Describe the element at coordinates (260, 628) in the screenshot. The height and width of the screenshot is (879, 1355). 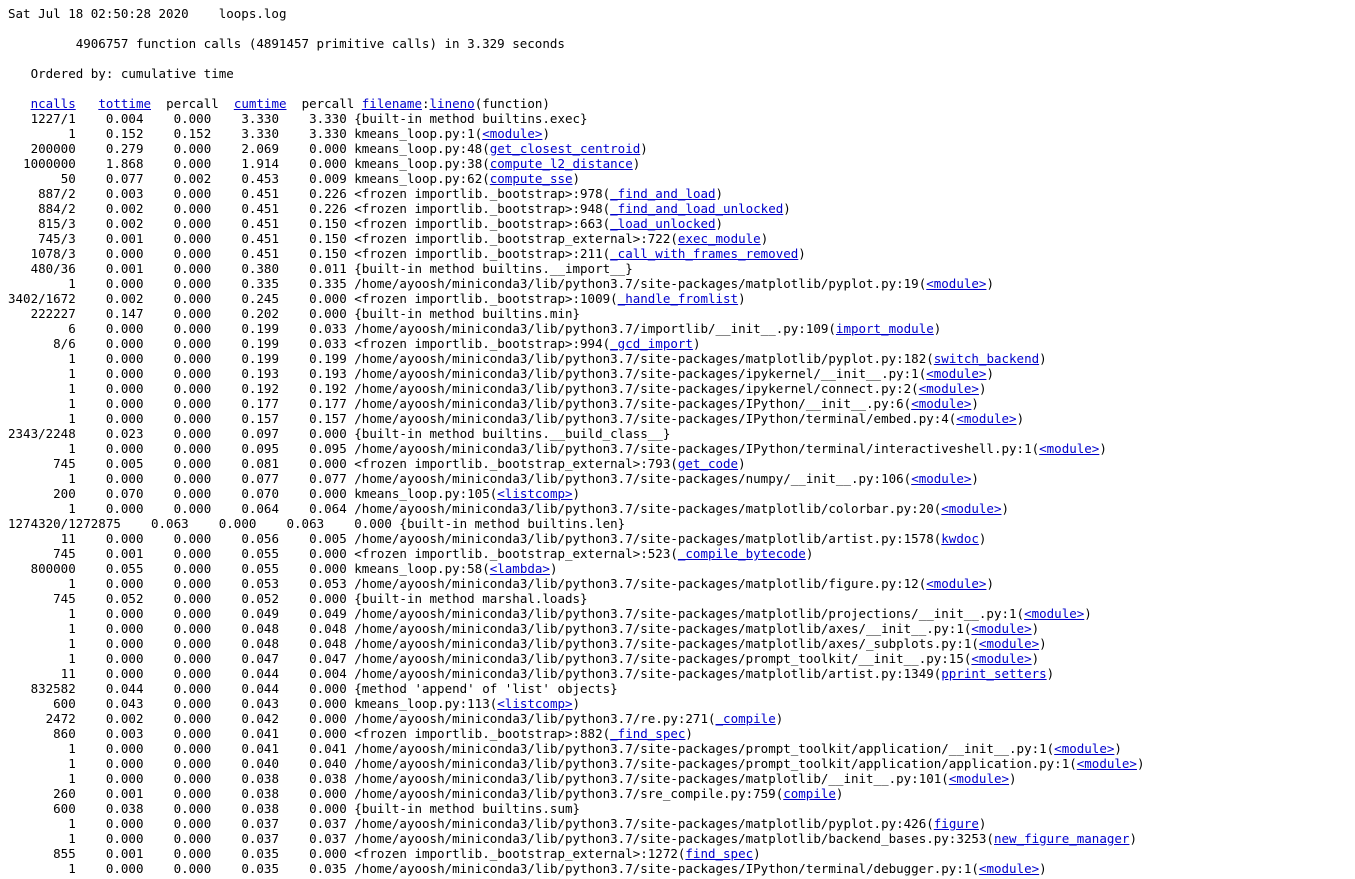
I see `cell-cumtime: 0.048` at that location.